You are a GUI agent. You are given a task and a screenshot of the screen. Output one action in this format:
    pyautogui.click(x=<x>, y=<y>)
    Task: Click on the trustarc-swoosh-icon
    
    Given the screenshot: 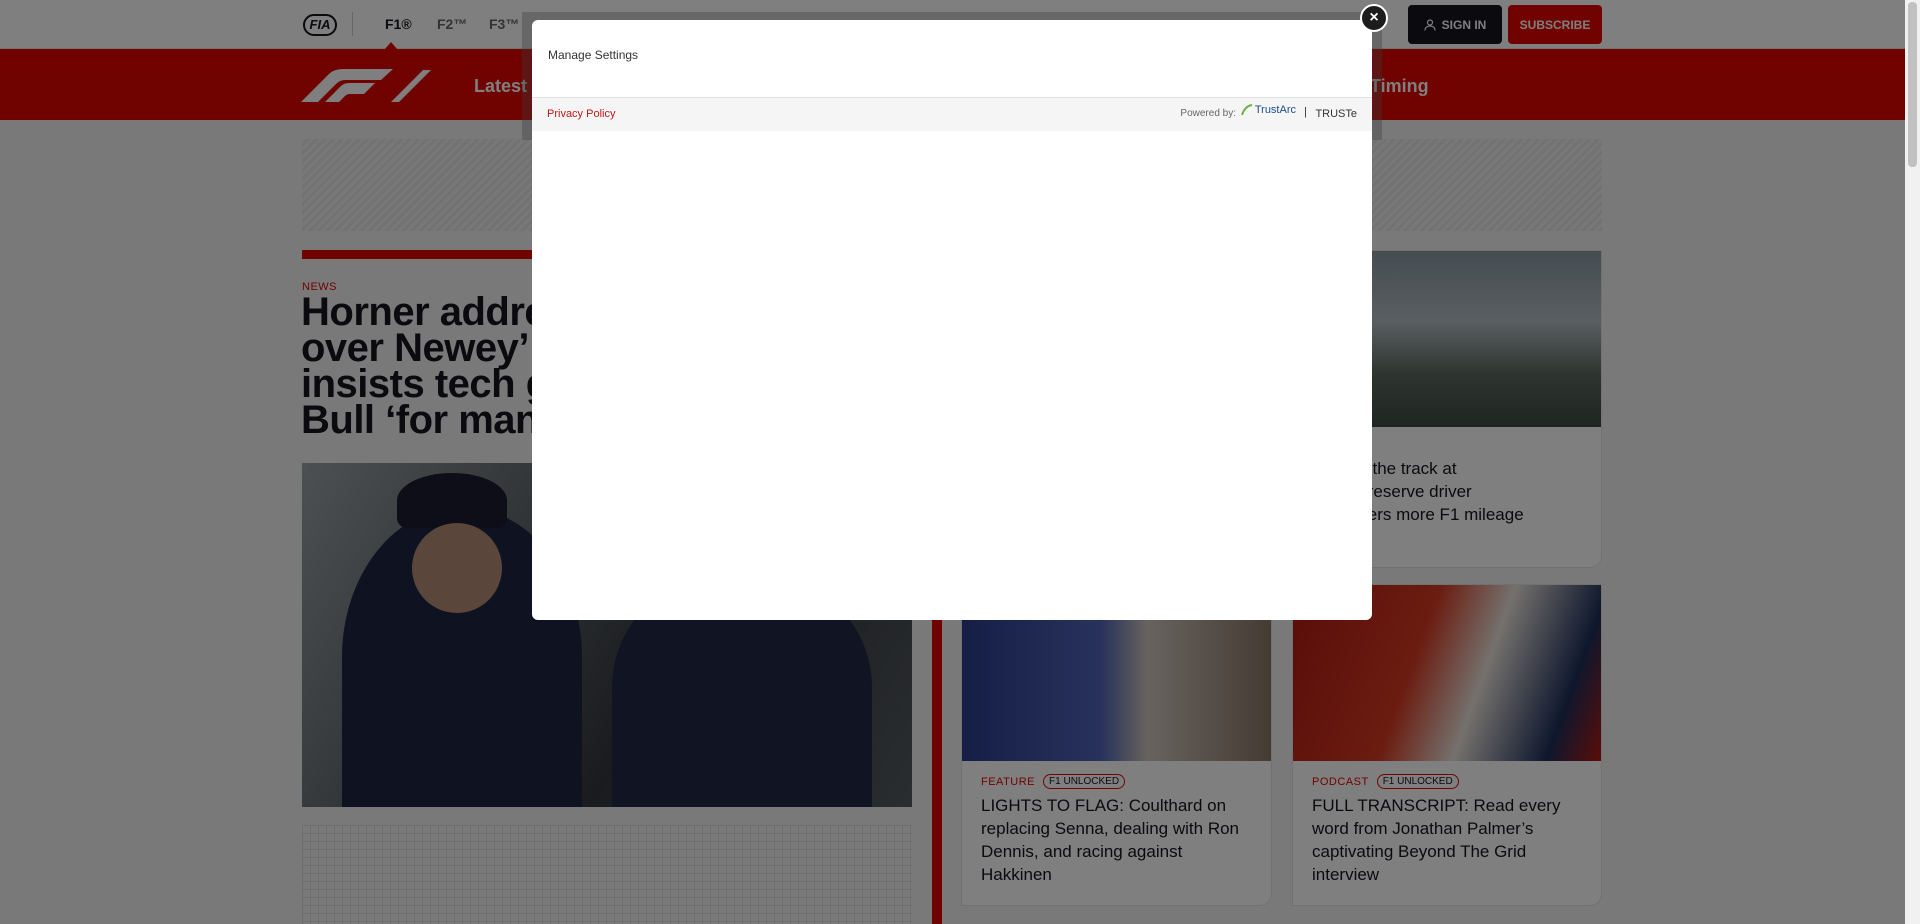 What is the action you would take?
    pyautogui.click(x=1246, y=110)
    